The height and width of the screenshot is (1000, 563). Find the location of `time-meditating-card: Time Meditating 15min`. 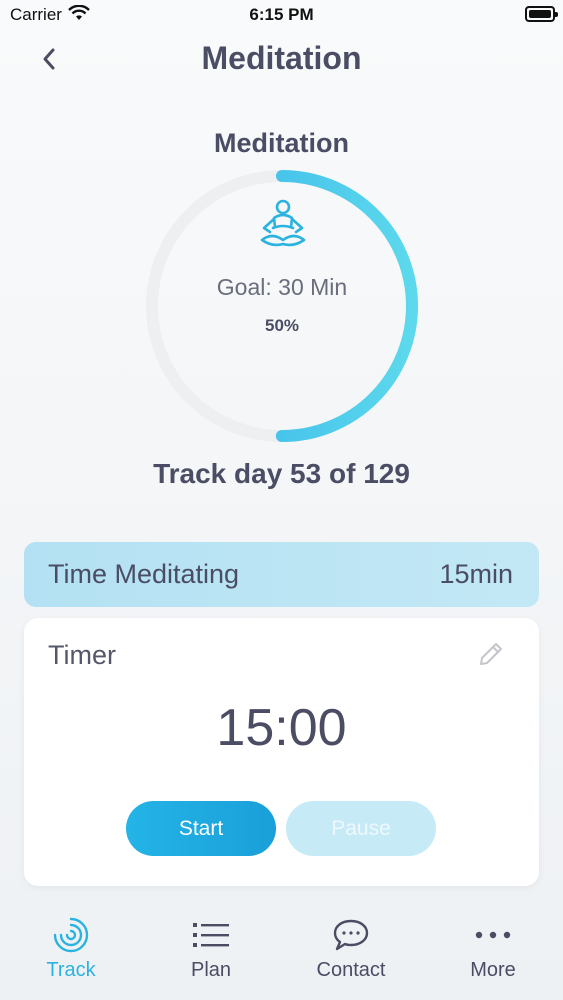

time-meditating-card: Time Meditating 15min is located at coordinates (281, 574).